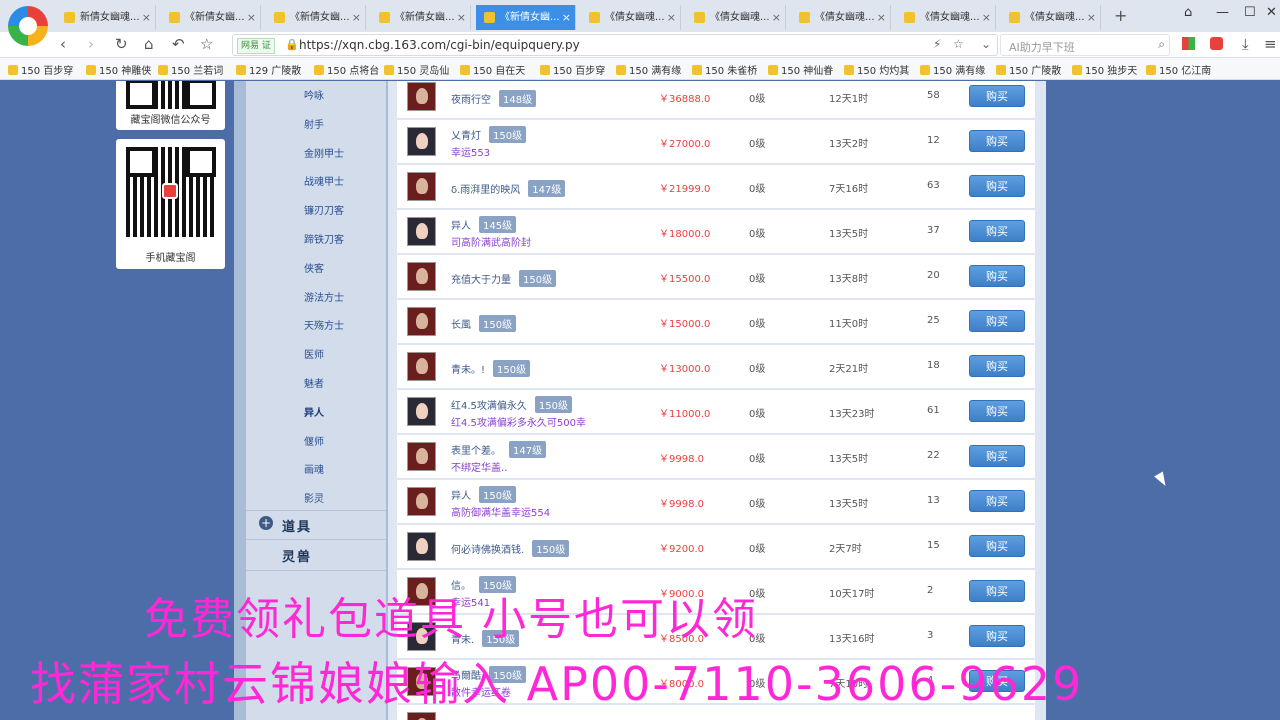  Describe the element at coordinates (1178, 69) in the screenshot. I see `bookmark-item: 150 亿江南` at that location.